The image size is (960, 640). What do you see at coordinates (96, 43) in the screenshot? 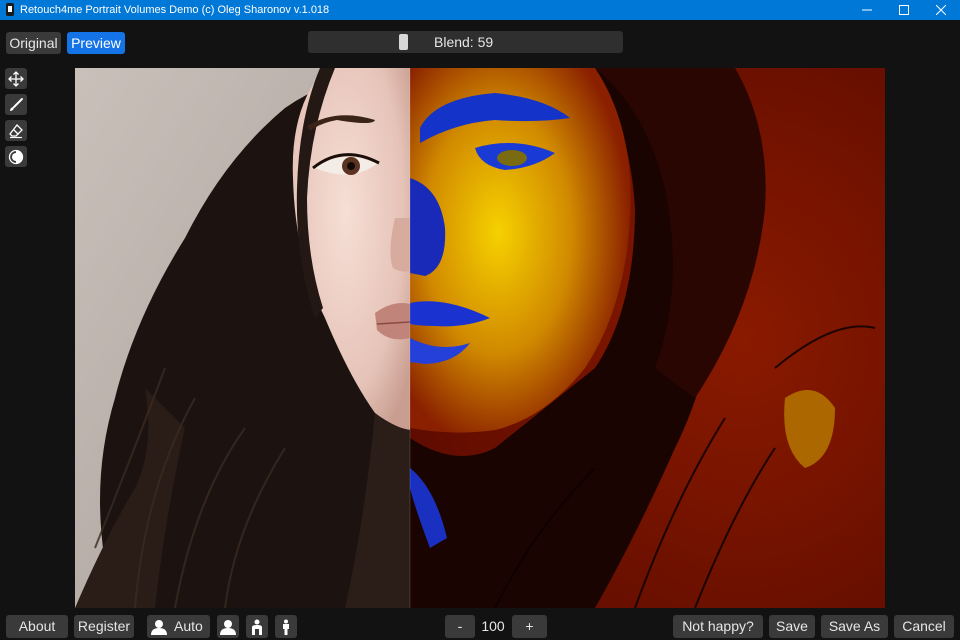
I see `preview-button: Preview` at bounding box center [96, 43].